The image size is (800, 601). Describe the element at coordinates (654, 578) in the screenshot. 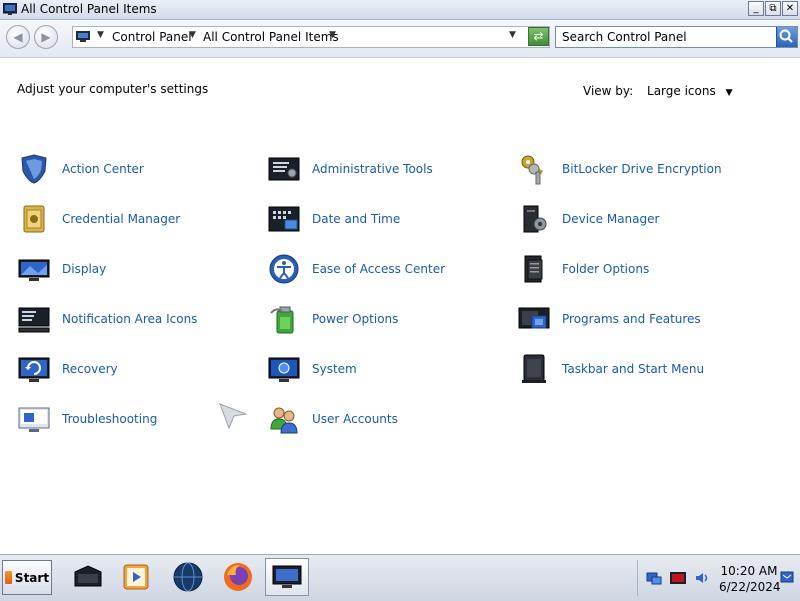

I see `network-icon` at that location.